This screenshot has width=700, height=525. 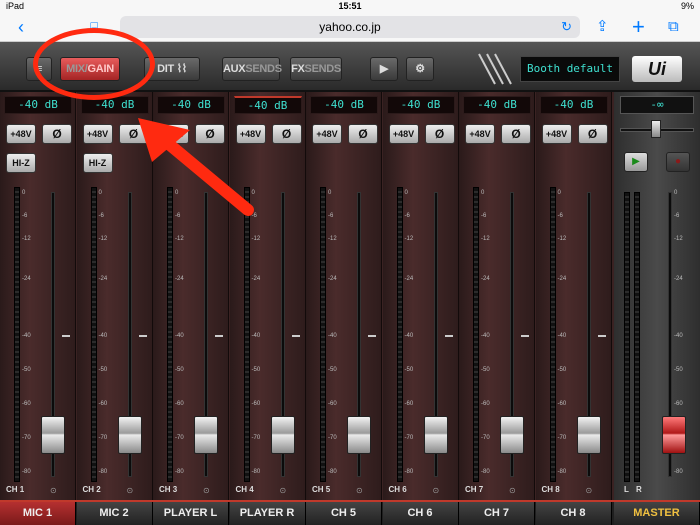 What do you see at coordinates (657, 513) in the screenshot?
I see `master-name-tab: MASTER` at bounding box center [657, 513].